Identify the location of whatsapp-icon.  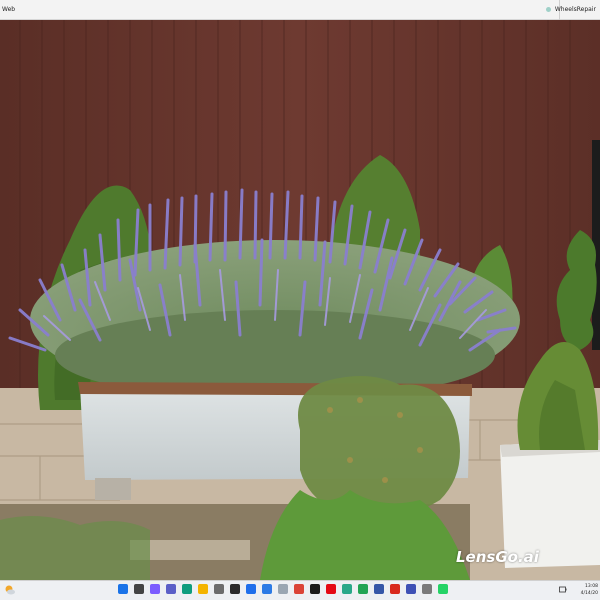
(443, 589).